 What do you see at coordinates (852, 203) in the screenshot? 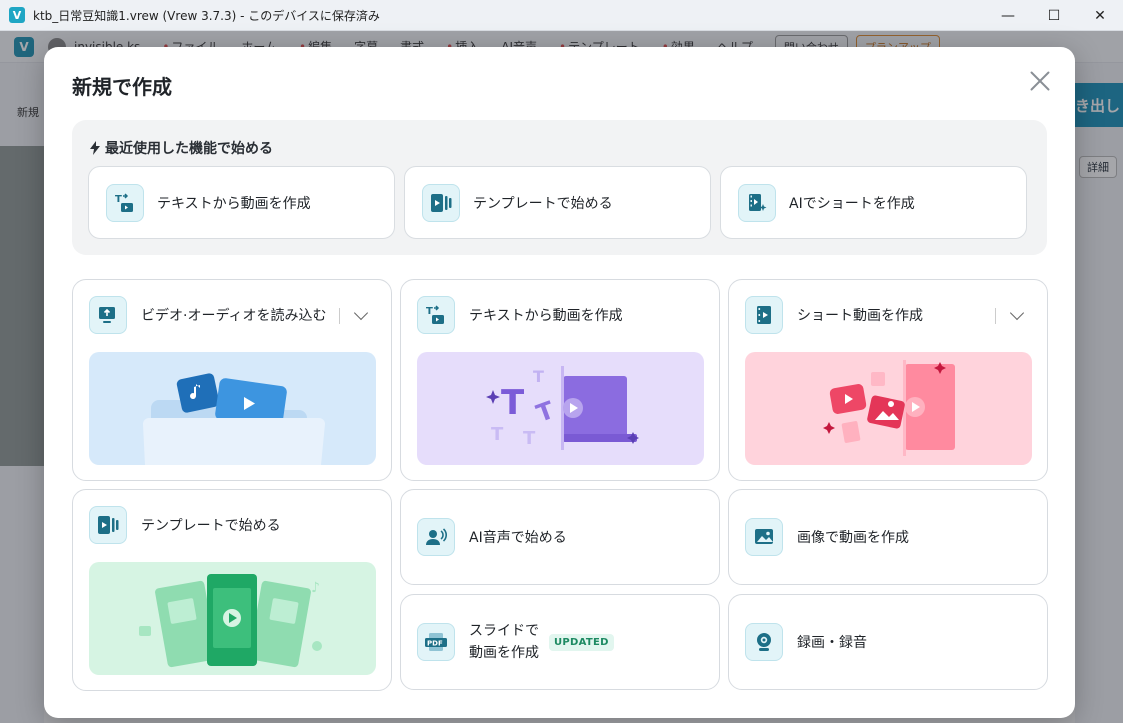
I see `recent-item-label: AIでショートを作成` at bounding box center [852, 203].